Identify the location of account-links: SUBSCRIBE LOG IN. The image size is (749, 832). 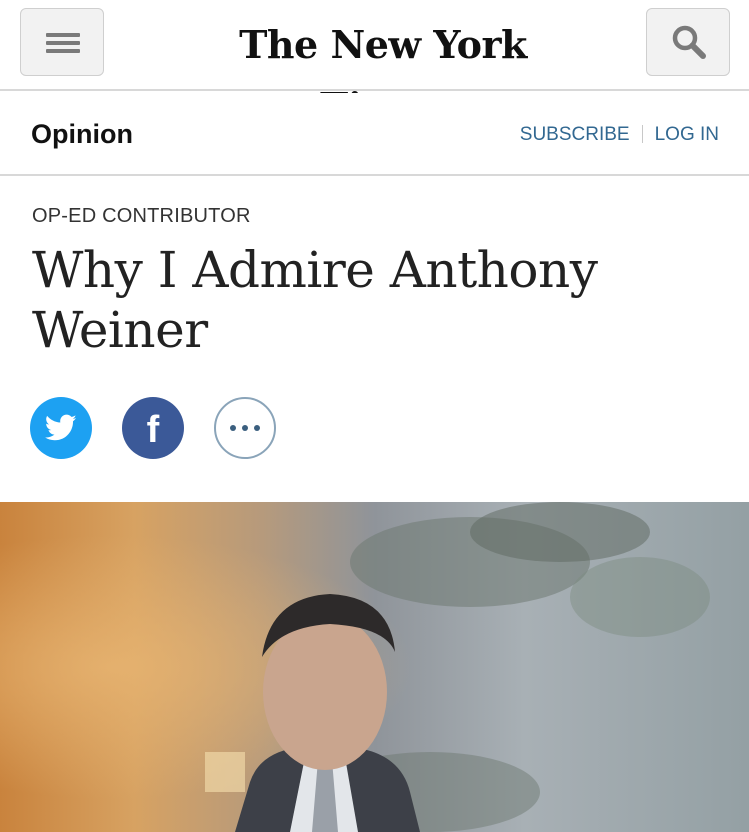
(619, 135).